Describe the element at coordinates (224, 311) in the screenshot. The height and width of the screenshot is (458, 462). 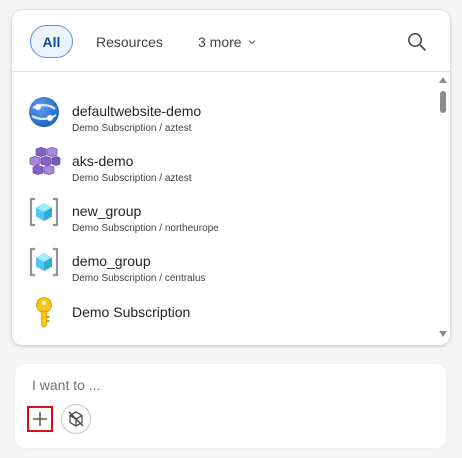
I see `list-item: Demo Subscription` at that location.